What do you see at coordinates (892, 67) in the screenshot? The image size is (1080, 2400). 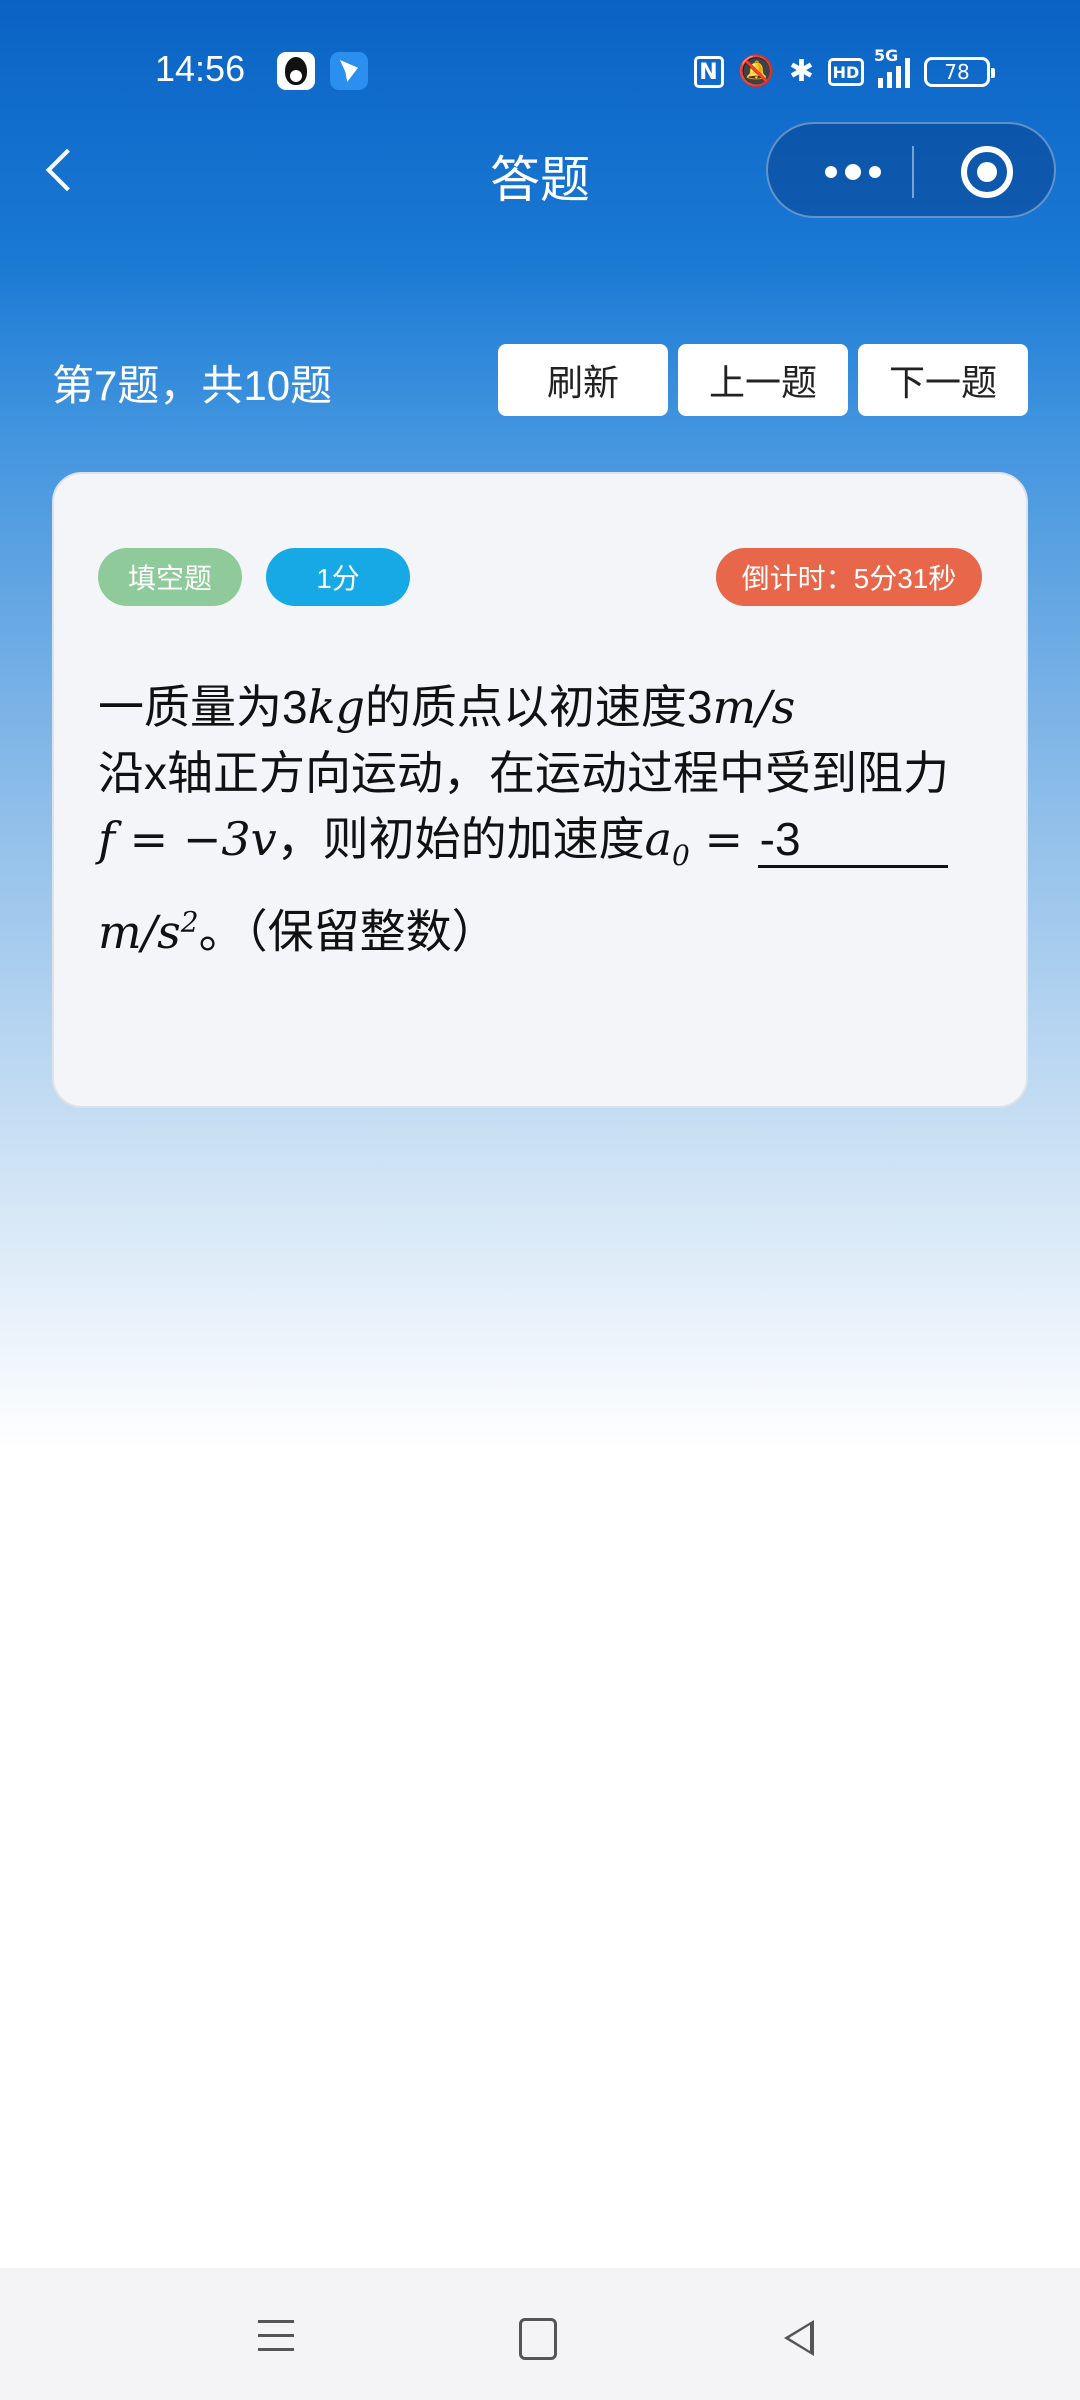 I see `signal-icon: 5G` at bounding box center [892, 67].